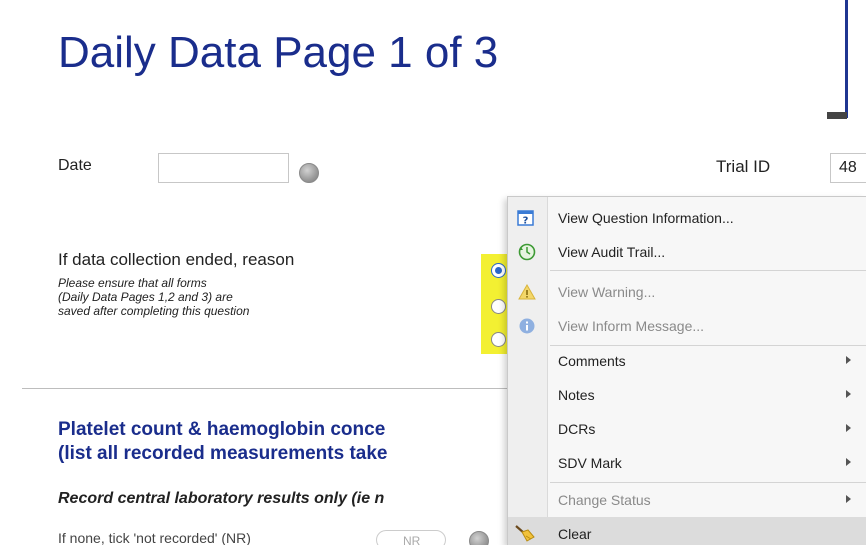 The image size is (866, 545). Describe the element at coordinates (590, 463) in the screenshot. I see `menu-item-label: SDV Mark` at that location.